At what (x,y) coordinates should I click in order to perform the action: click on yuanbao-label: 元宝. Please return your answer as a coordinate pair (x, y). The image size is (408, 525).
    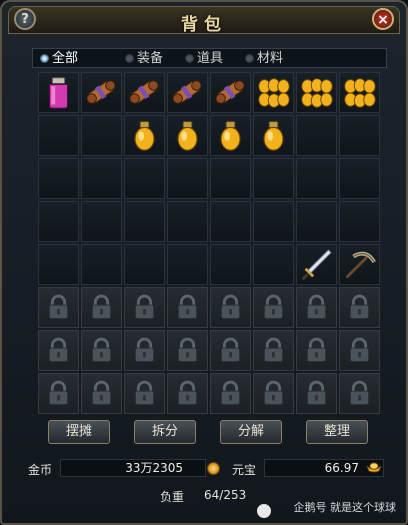
    Looking at the image, I should click on (244, 470).